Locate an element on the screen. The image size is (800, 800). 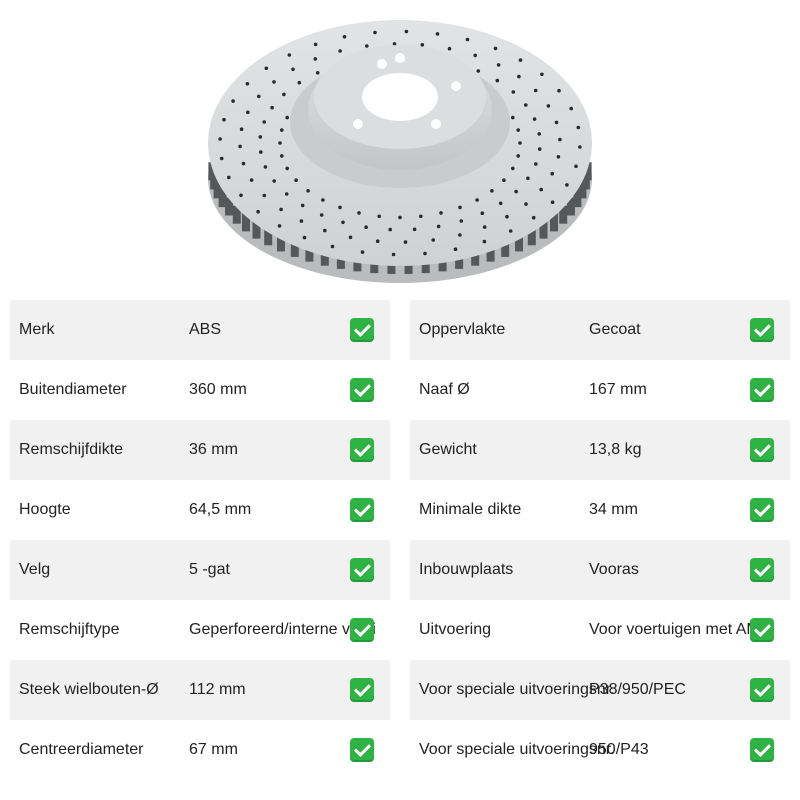
spec-value: 64,5 mm is located at coordinates (220, 509).